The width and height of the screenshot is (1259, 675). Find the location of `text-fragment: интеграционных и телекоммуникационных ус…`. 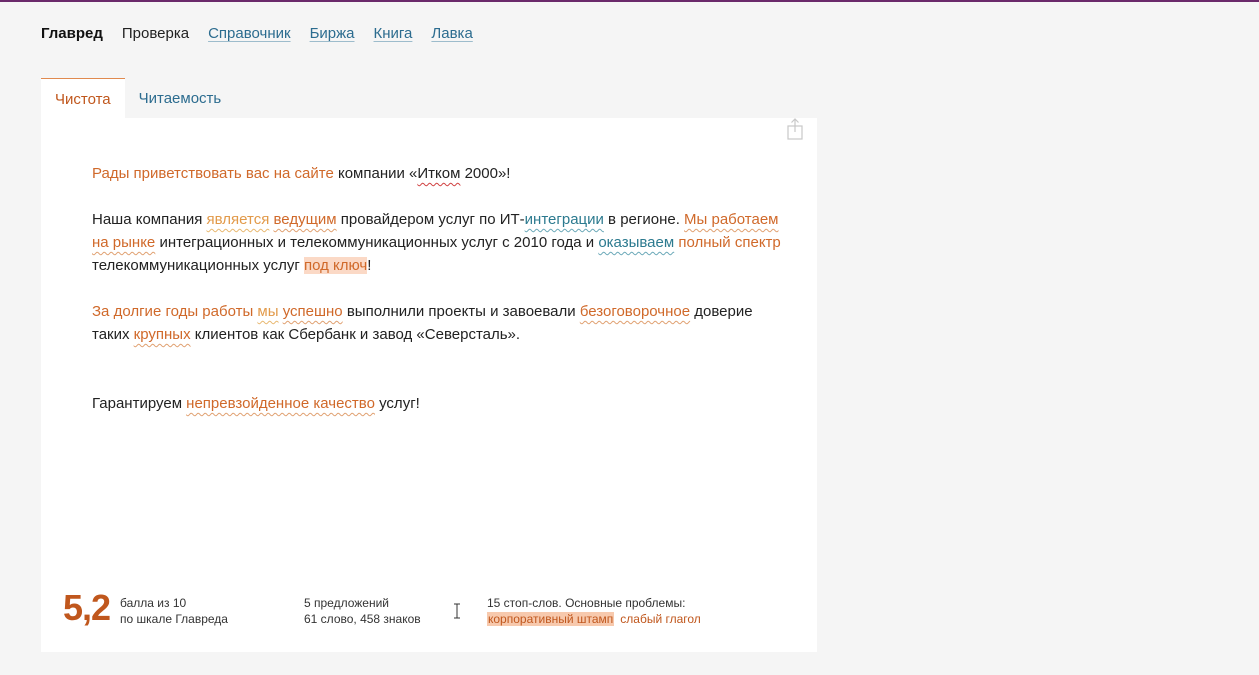

text-fragment: интеграционных и телекоммуникационных ус… is located at coordinates (377, 242).